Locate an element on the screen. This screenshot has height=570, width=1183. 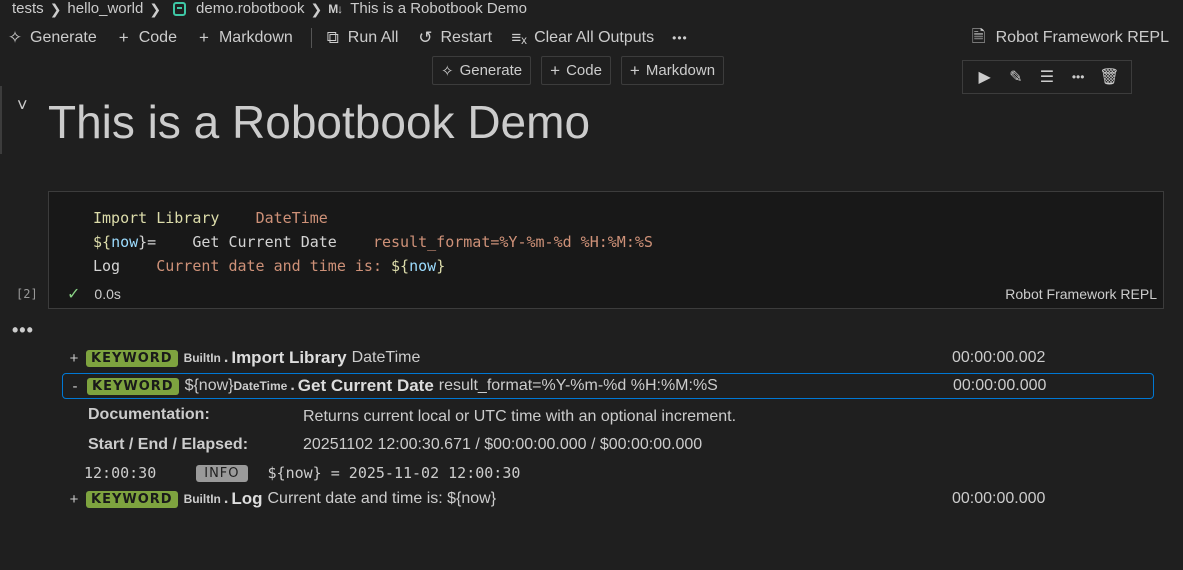
breadcrumb-item-hello-world: hello_world is located at coordinates (105, 9).